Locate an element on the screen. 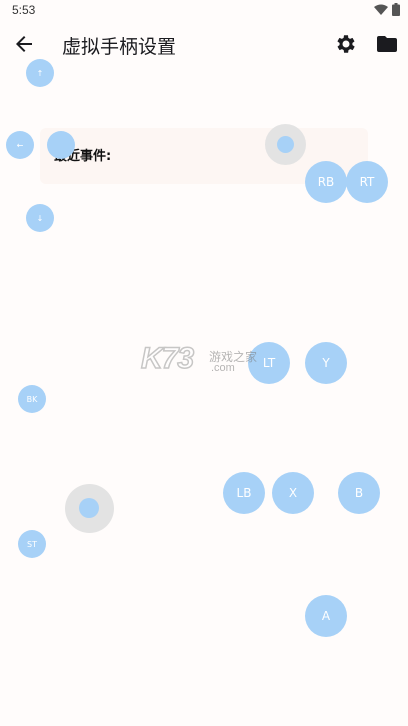 This screenshot has height=726, width=408. a-button: A is located at coordinates (326, 616).